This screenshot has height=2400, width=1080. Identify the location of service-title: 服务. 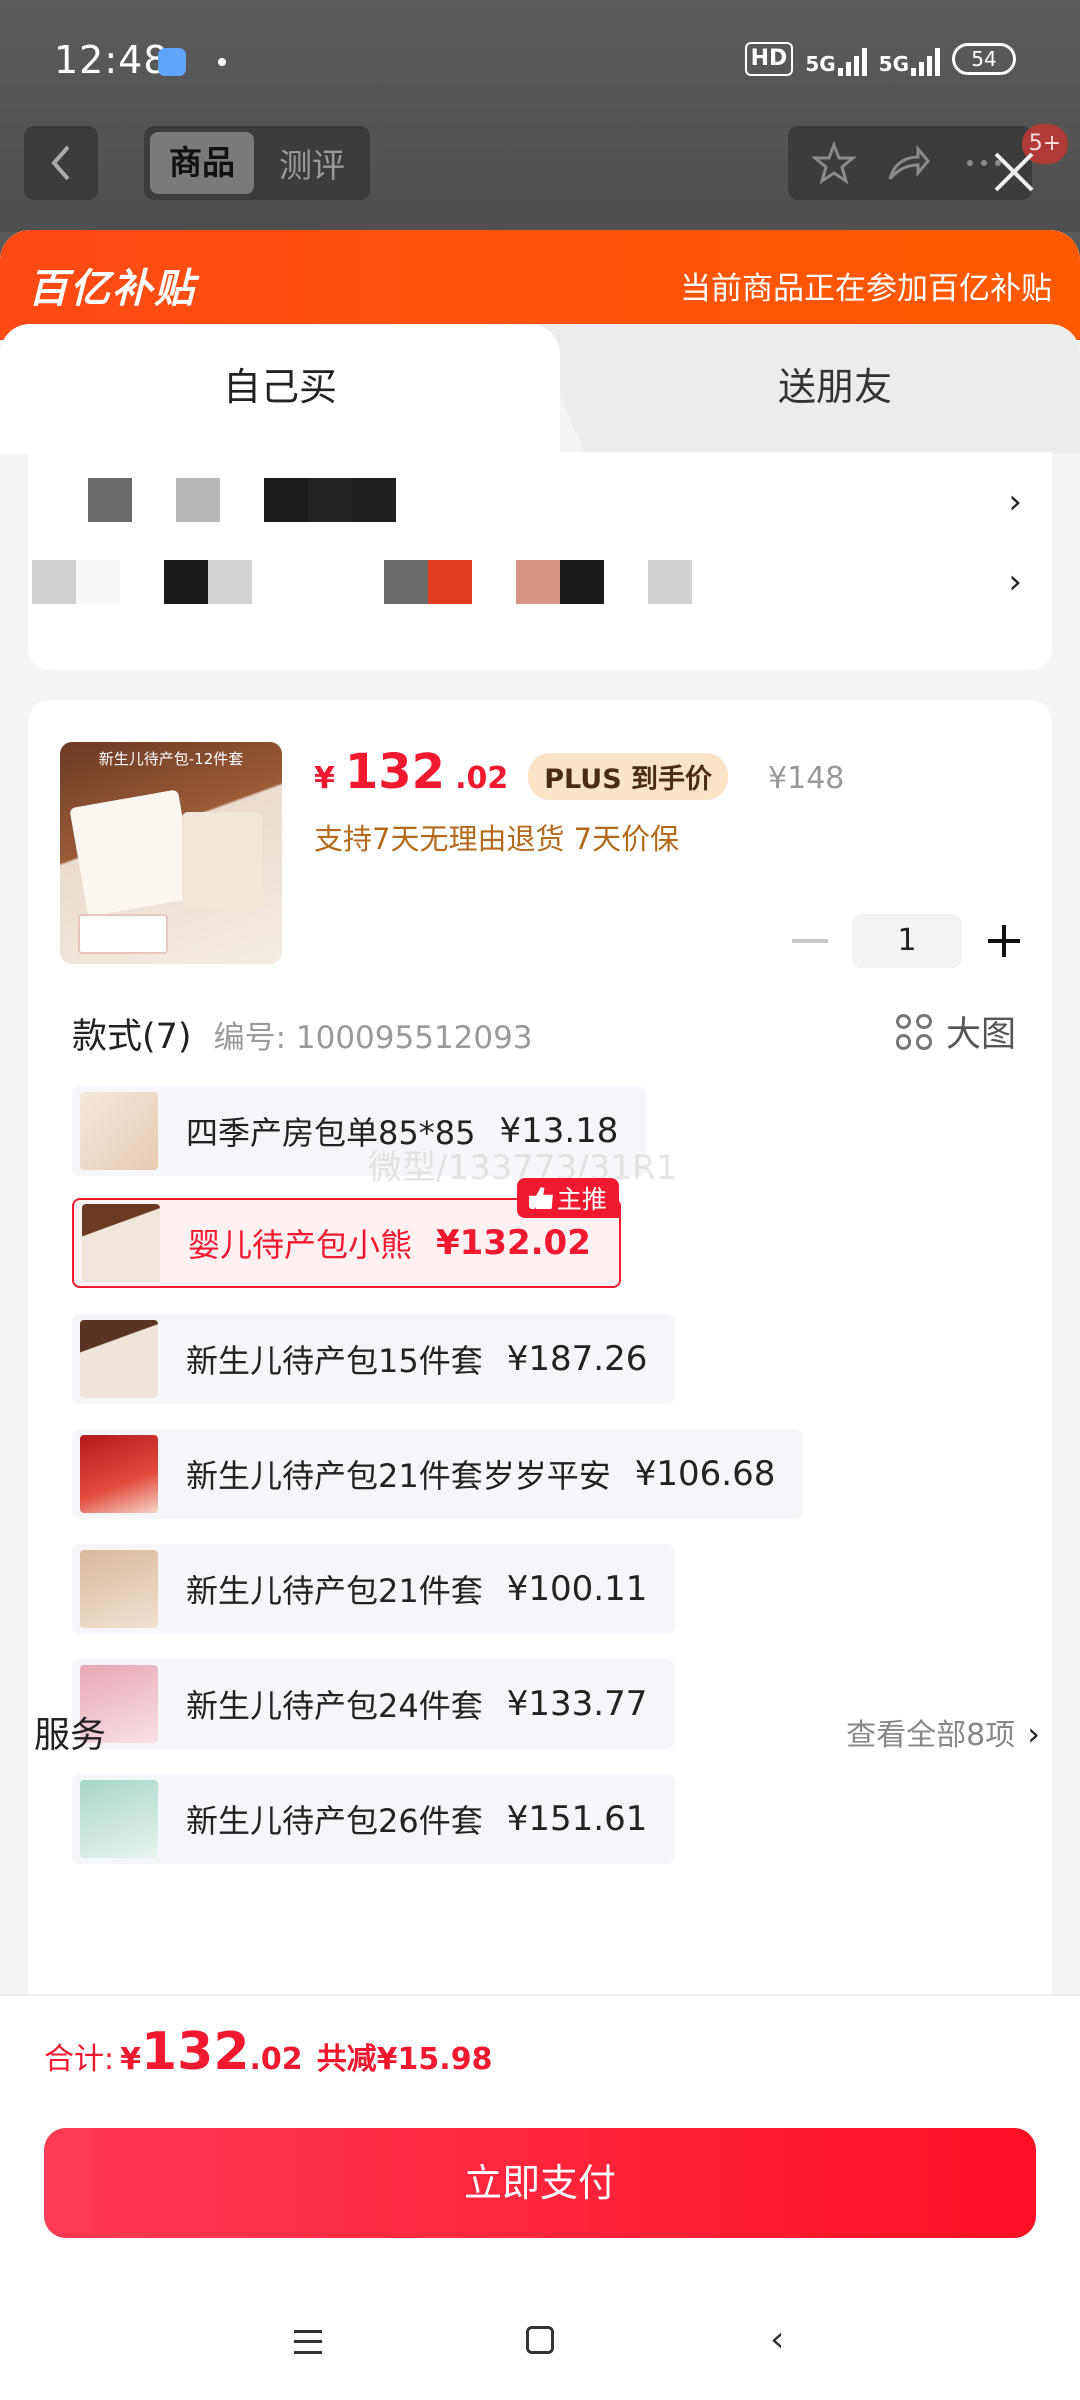
(70, 1735).